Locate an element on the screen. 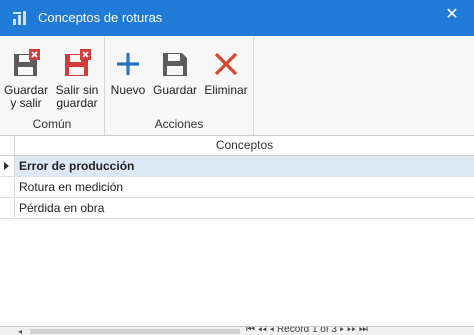  table-cell: Pérdida en obra is located at coordinates (244, 208).